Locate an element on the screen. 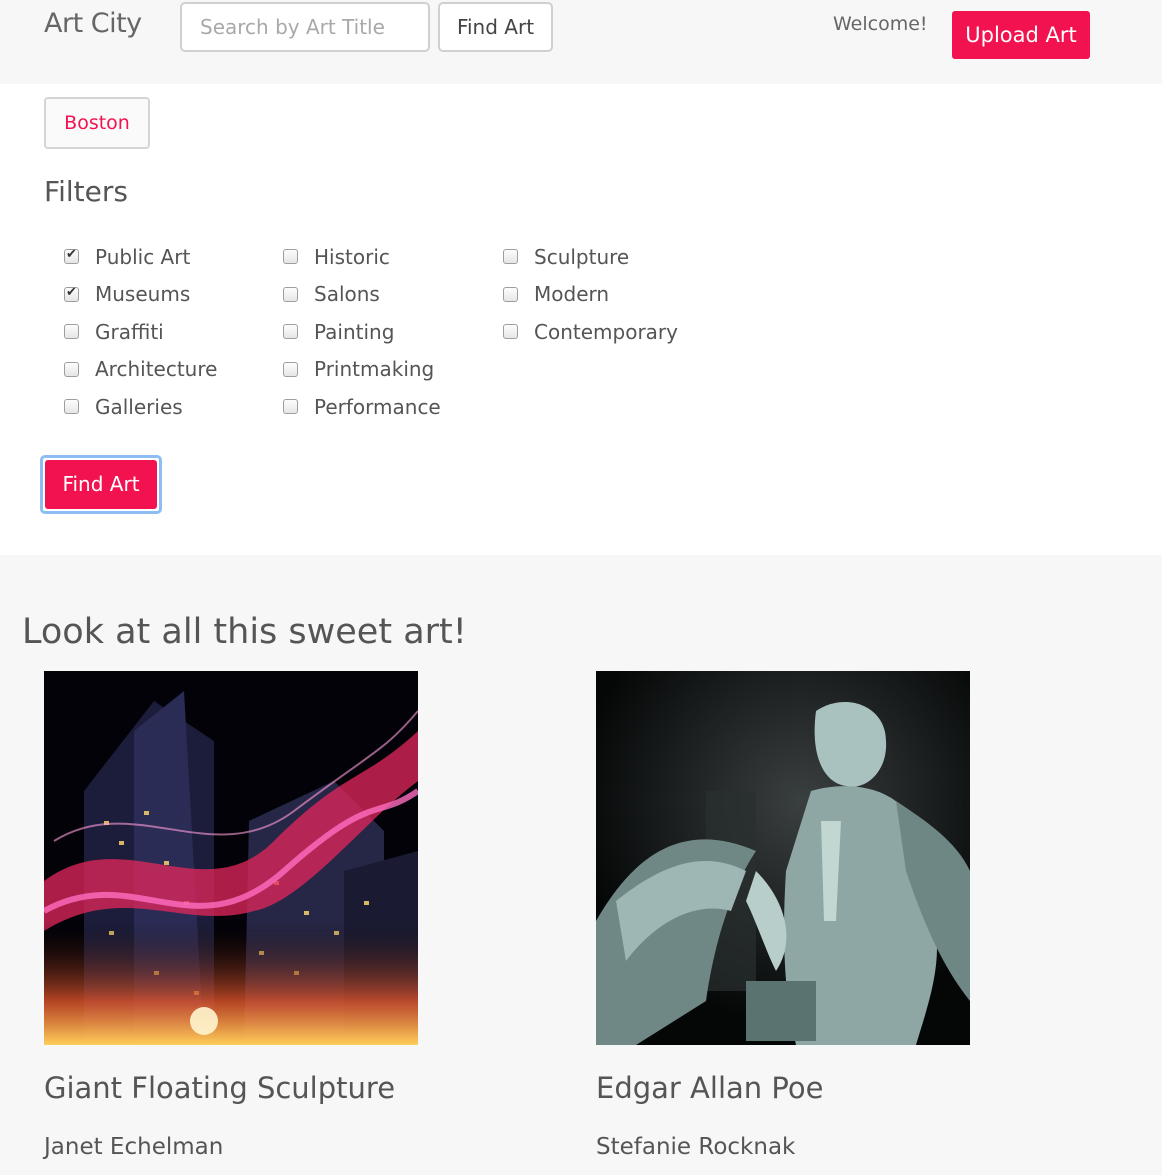 The height and width of the screenshot is (1175, 1162). filter-performance: Performance is located at coordinates (362, 407).